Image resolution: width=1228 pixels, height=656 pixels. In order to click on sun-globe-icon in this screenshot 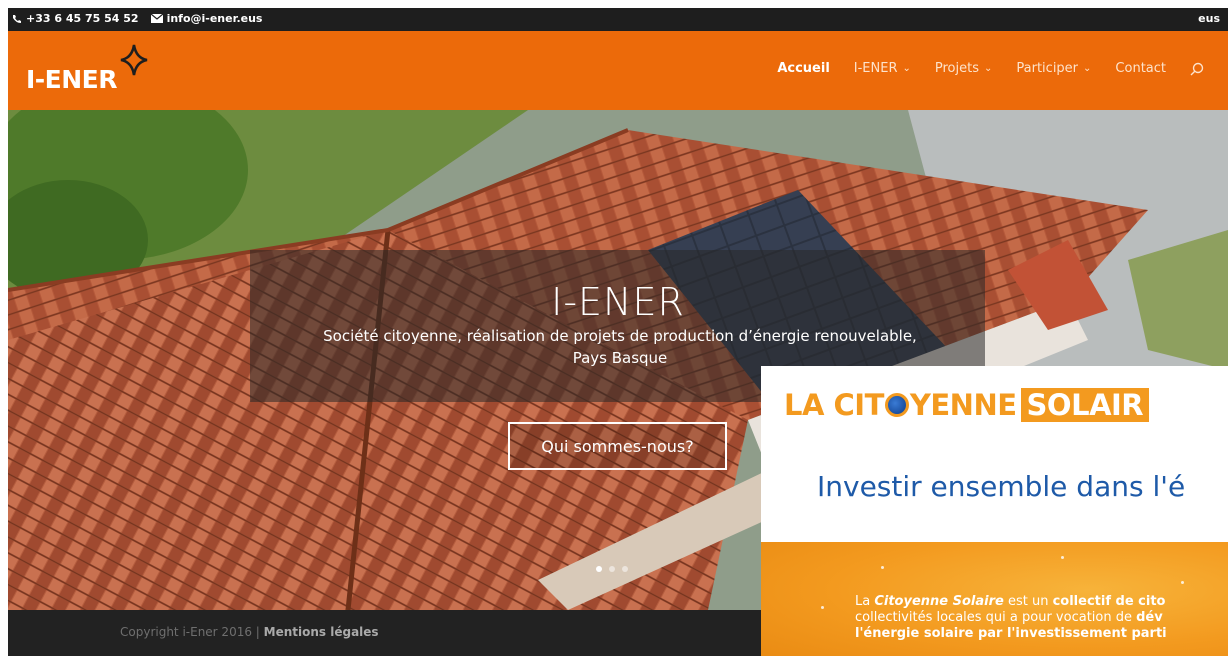, I will do `click(896, 405)`.